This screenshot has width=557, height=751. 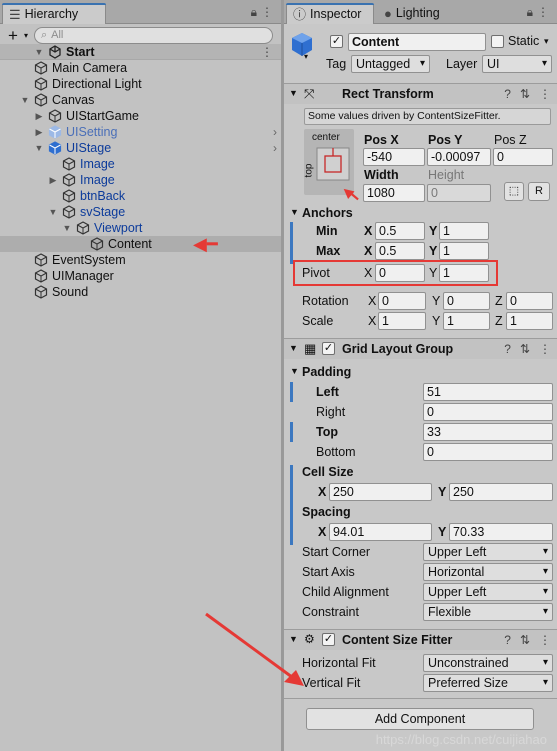 I want to click on rotation-y-field: 0, so click(x=466, y=301).